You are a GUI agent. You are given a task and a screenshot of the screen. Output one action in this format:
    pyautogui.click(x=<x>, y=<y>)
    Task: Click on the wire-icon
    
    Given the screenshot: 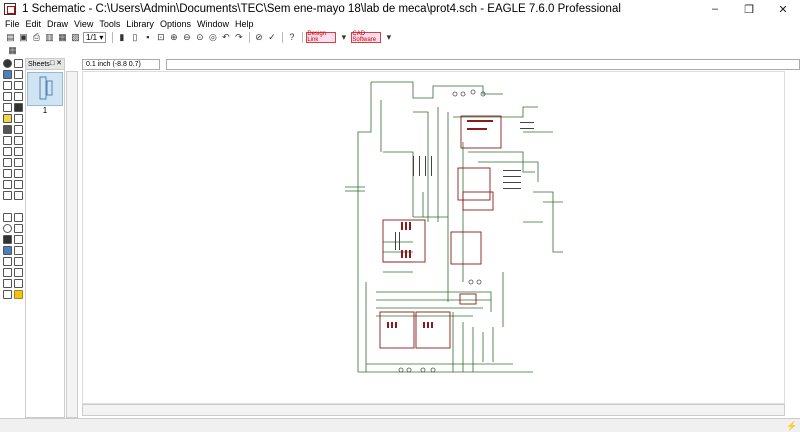 What is the action you would take?
    pyautogui.click(x=7, y=217)
    